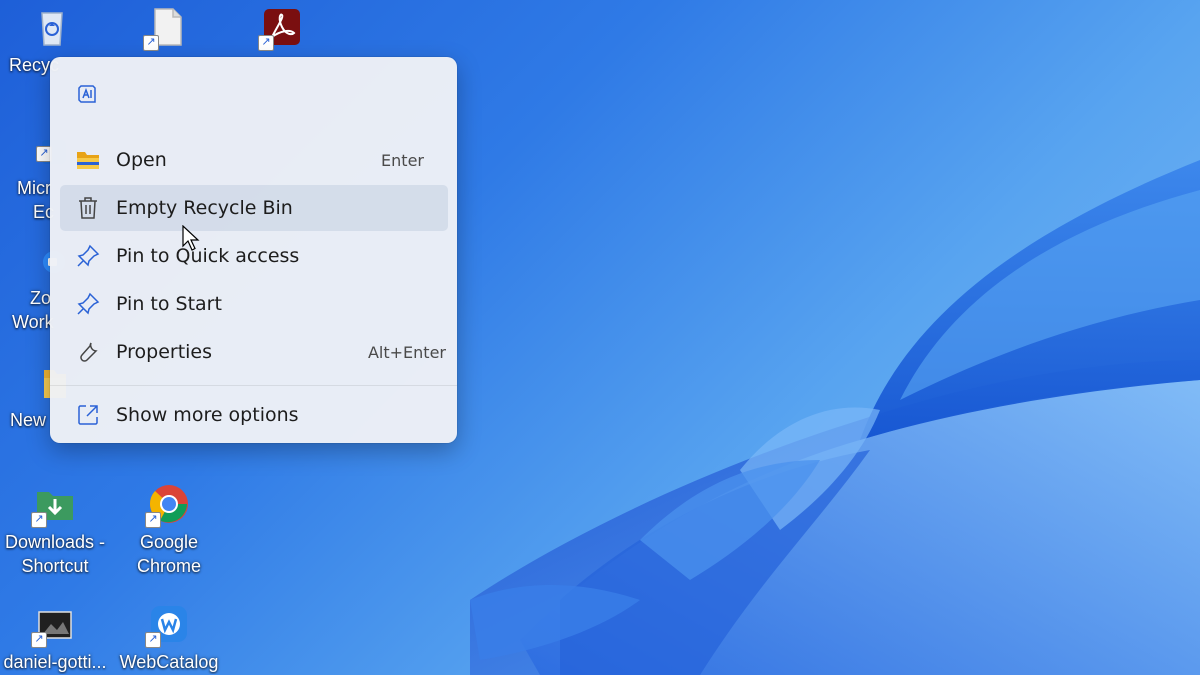 This screenshot has width=1200, height=675. What do you see at coordinates (88, 160) in the screenshot?
I see `folder-icon` at bounding box center [88, 160].